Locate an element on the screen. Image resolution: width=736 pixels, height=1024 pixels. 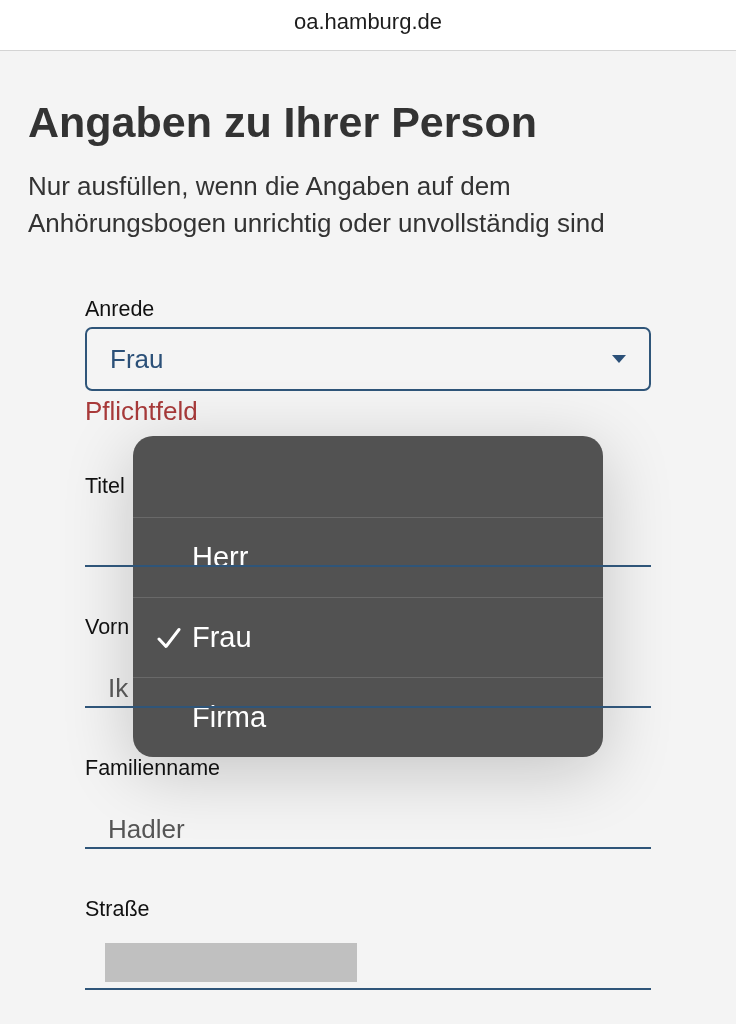
checkmark-icon is located at coordinates (169, 637).